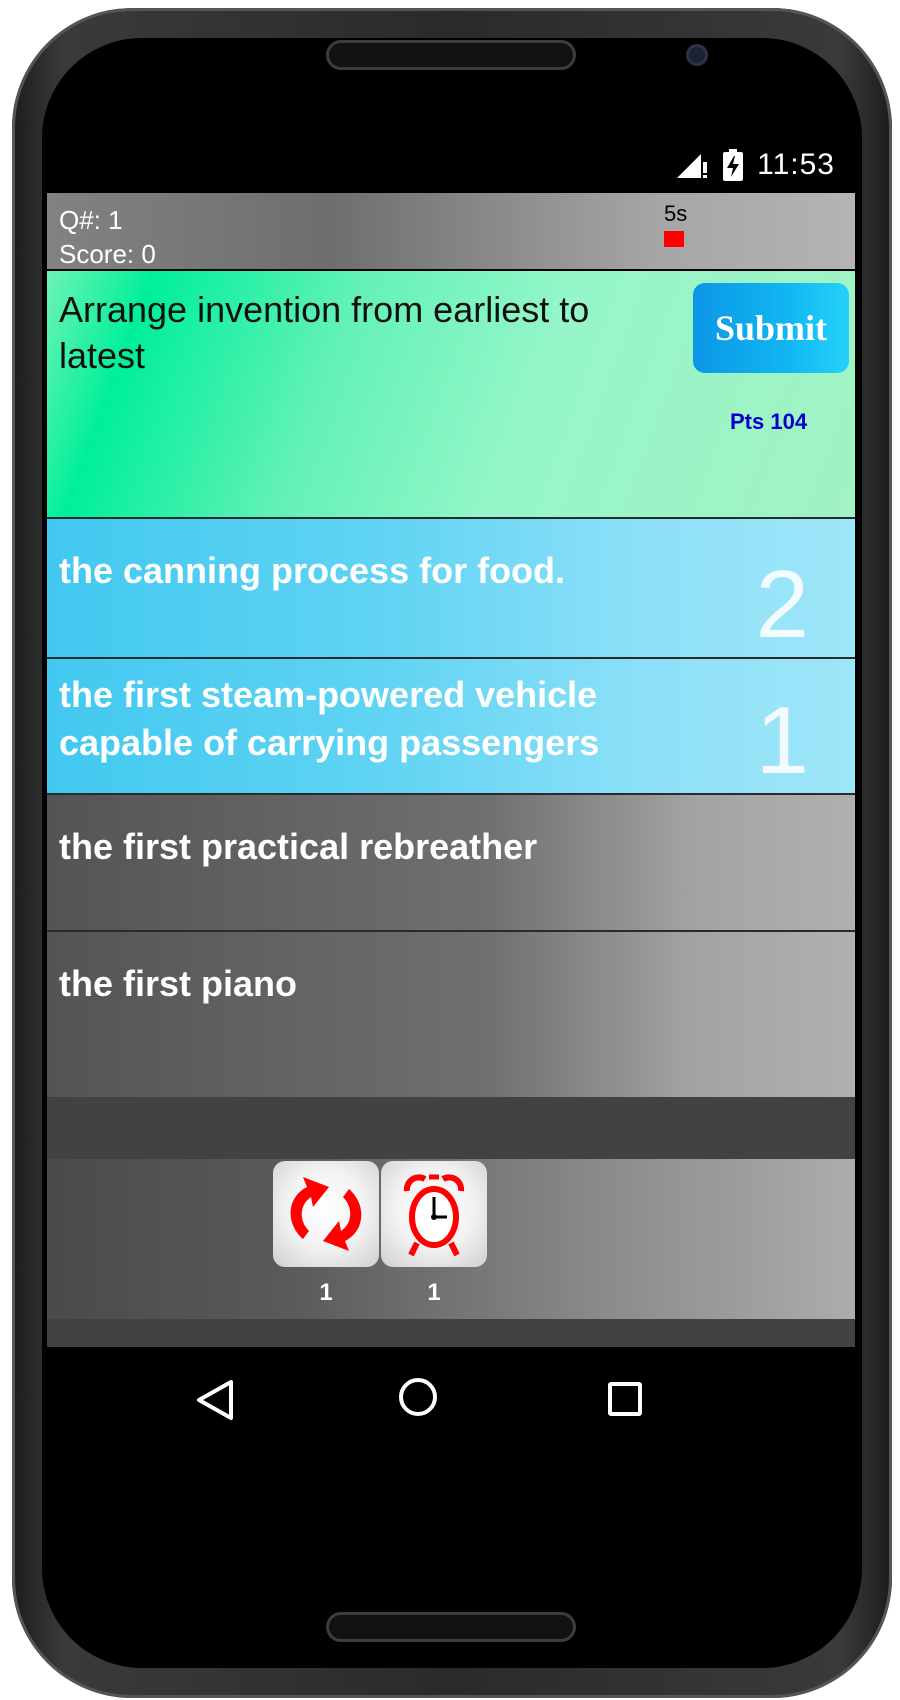 The height and width of the screenshot is (1700, 900). I want to click on submit-button: Submit, so click(771, 328).